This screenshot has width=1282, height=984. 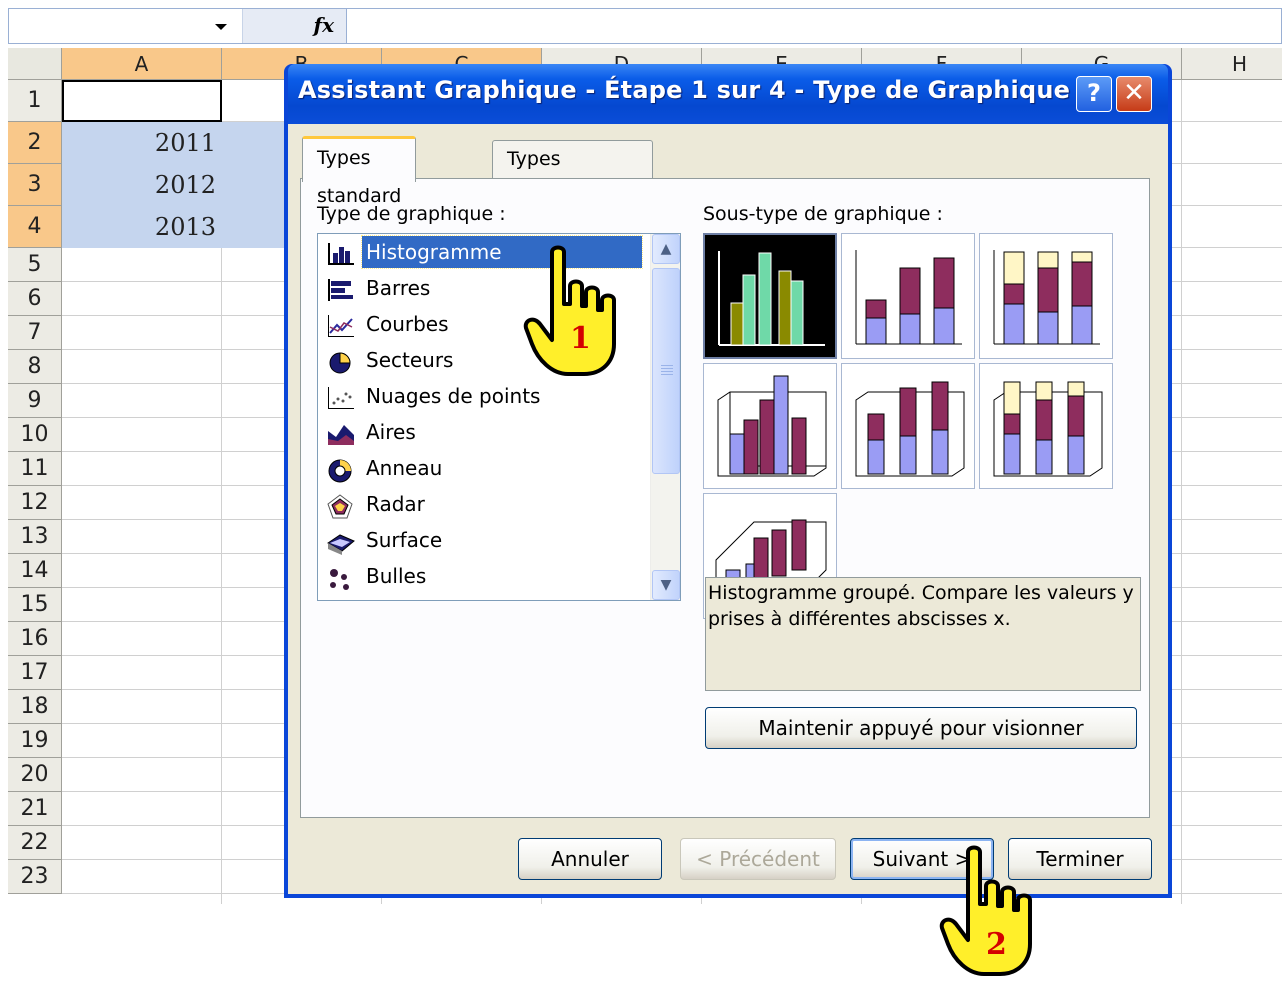 I want to click on scatter-chart-icon, so click(x=341, y=398).